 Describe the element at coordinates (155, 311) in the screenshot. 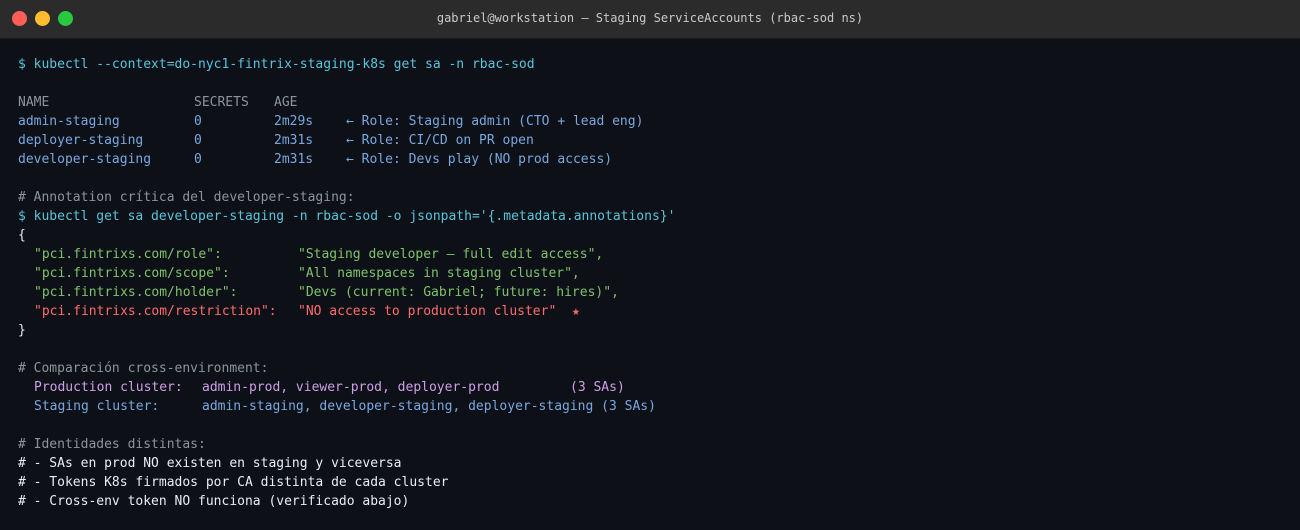

I see `annotation-key: "pci.fintrixs.com/restriction":` at that location.